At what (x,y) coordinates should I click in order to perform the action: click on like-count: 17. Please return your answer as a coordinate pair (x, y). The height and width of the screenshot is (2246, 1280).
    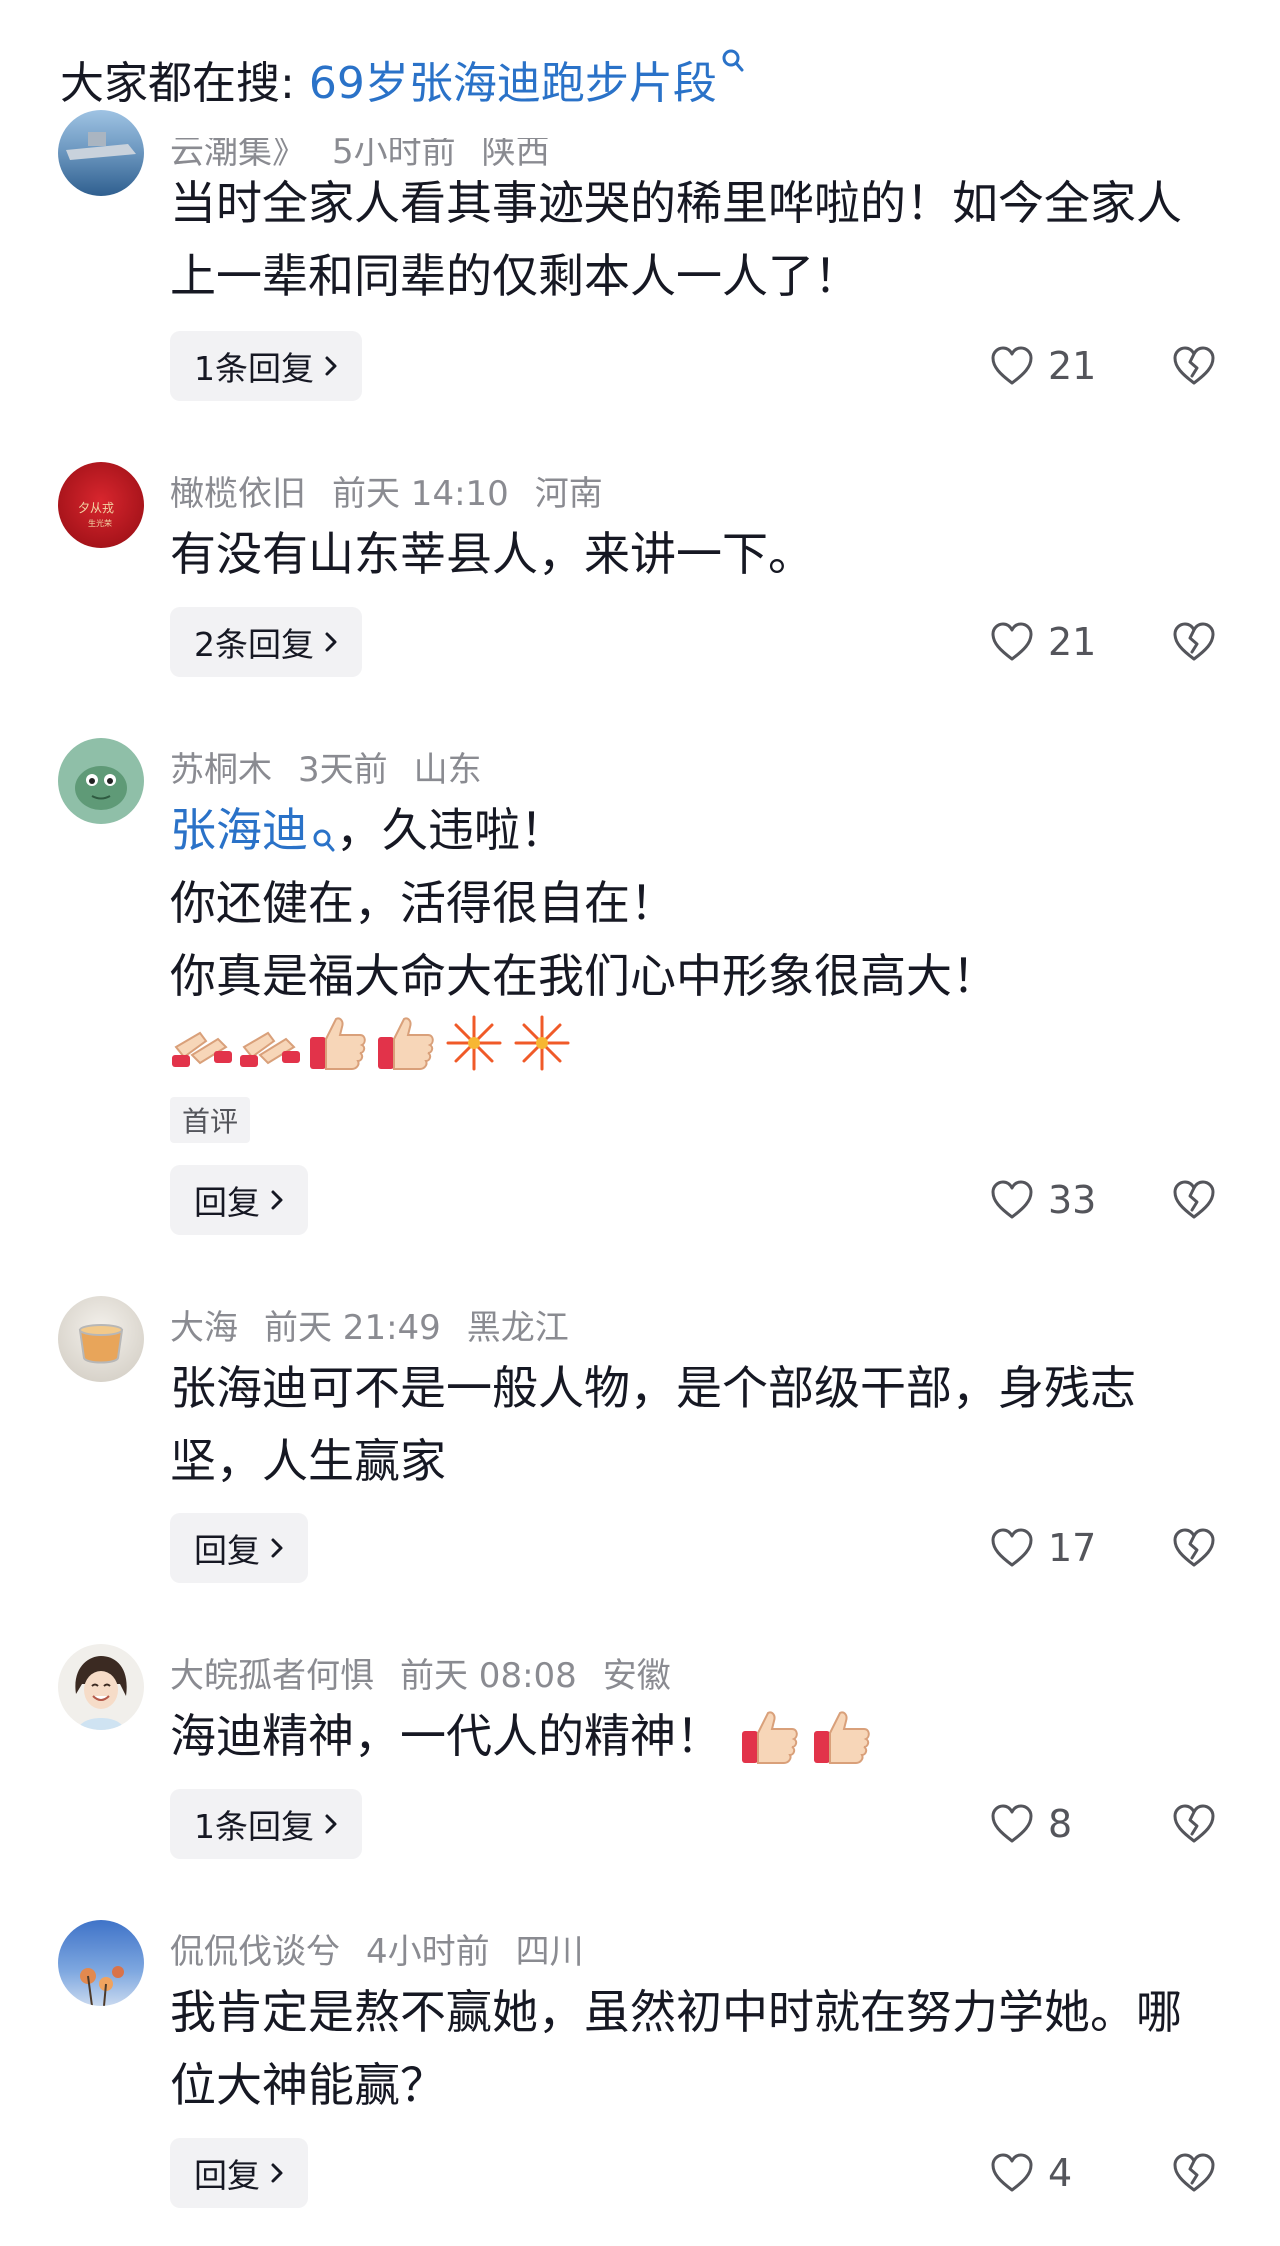
    Looking at the image, I should click on (1072, 1548).